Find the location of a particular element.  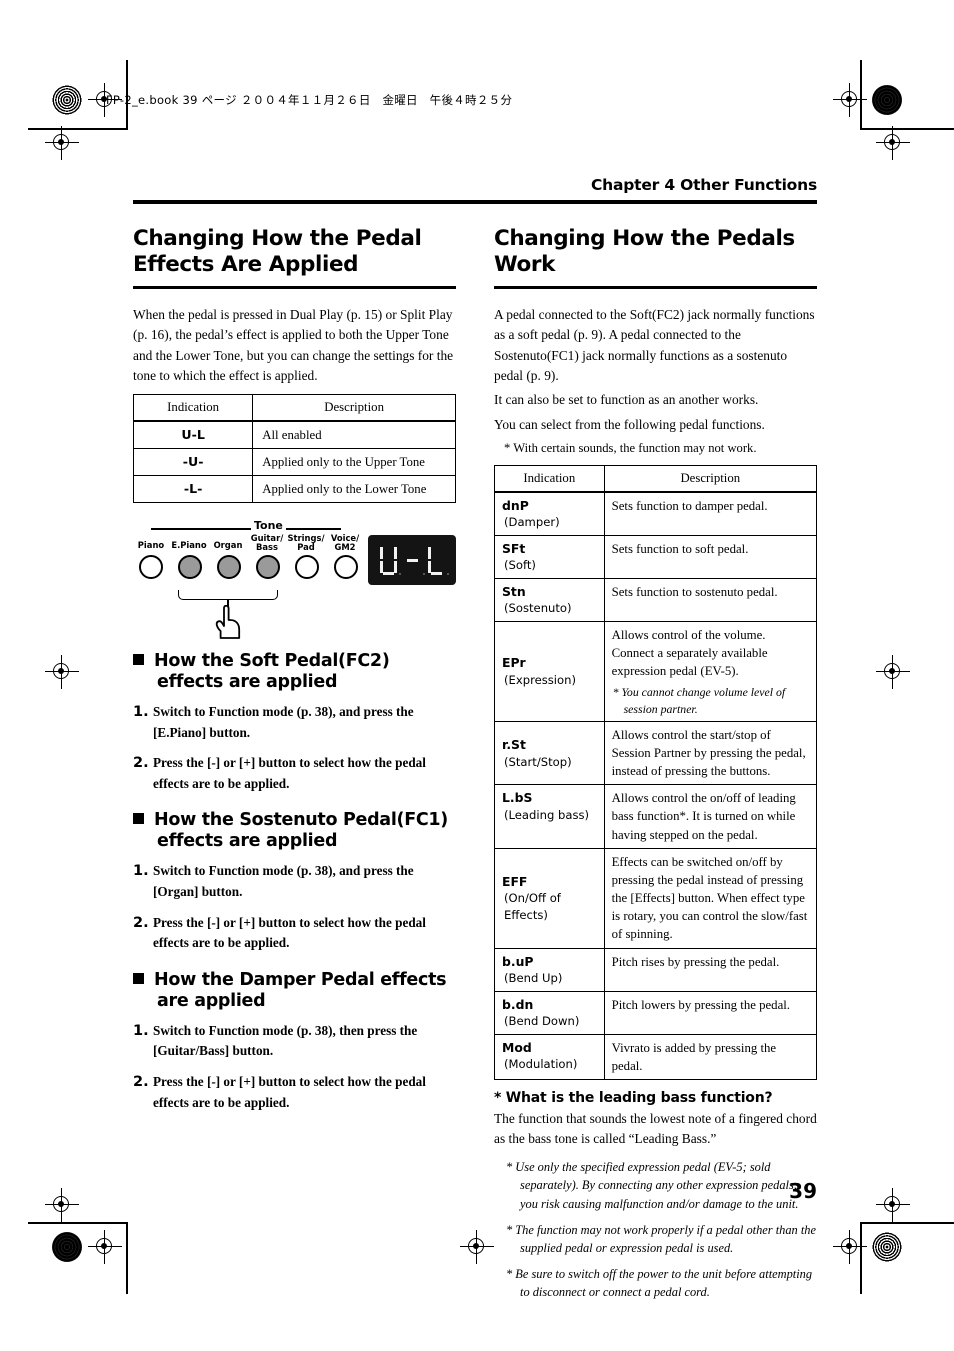

header-rule is located at coordinates (475, 202).